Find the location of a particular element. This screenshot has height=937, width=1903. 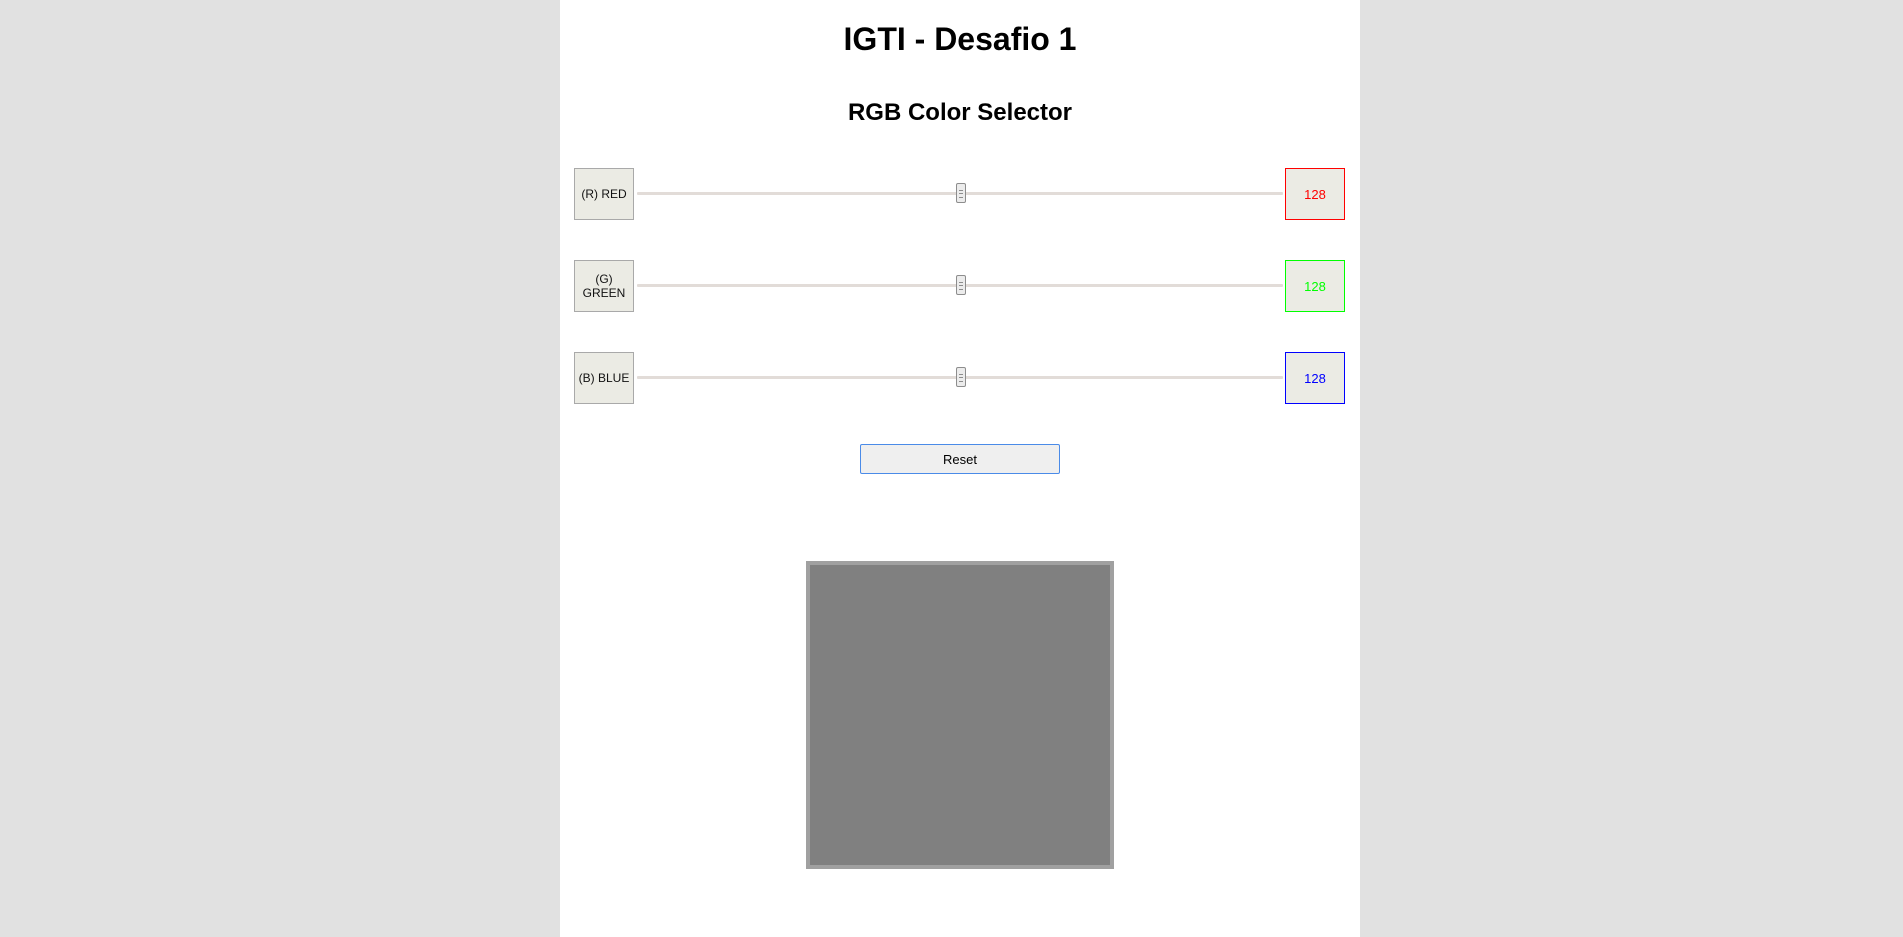

red-label: (R) RED is located at coordinates (604, 194).